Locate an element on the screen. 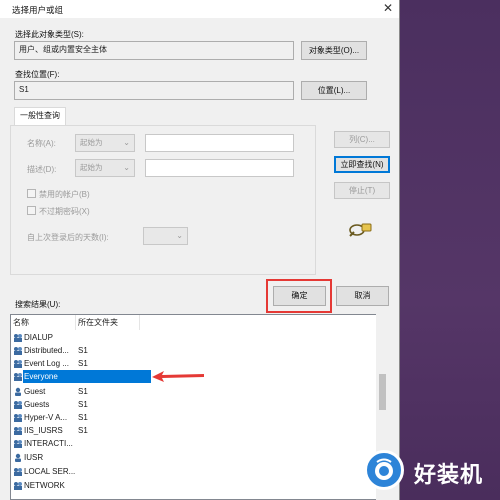 The width and height of the screenshot is (500, 500). name-mode-select: 起始为 ⌄ is located at coordinates (105, 143).